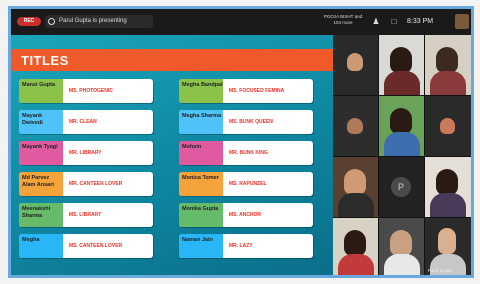  Describe the element at coordinates (201, 246) in the screenshot. I see `student-name: Naman Jain` at that location.